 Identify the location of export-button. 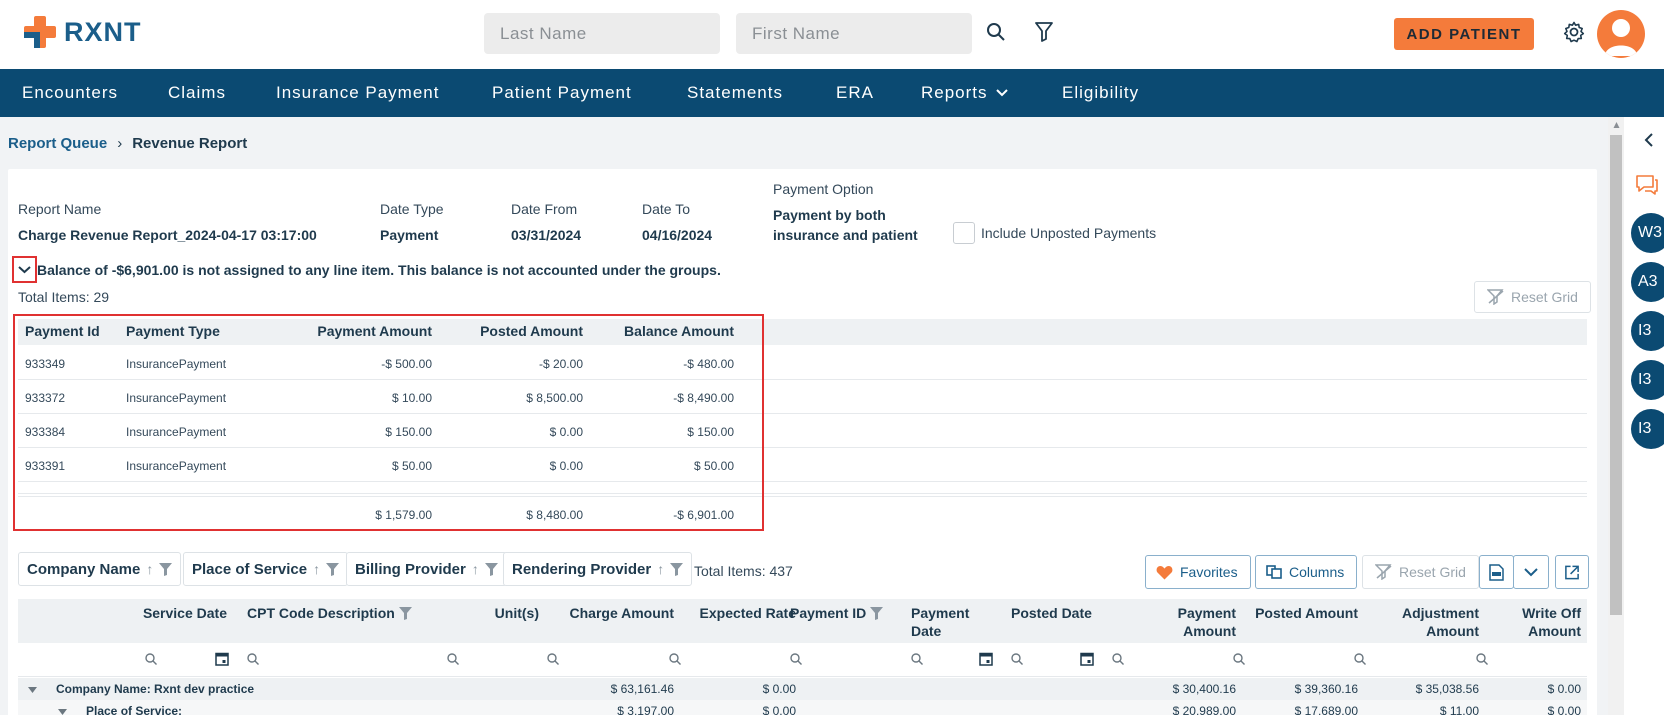
(1572, 572).